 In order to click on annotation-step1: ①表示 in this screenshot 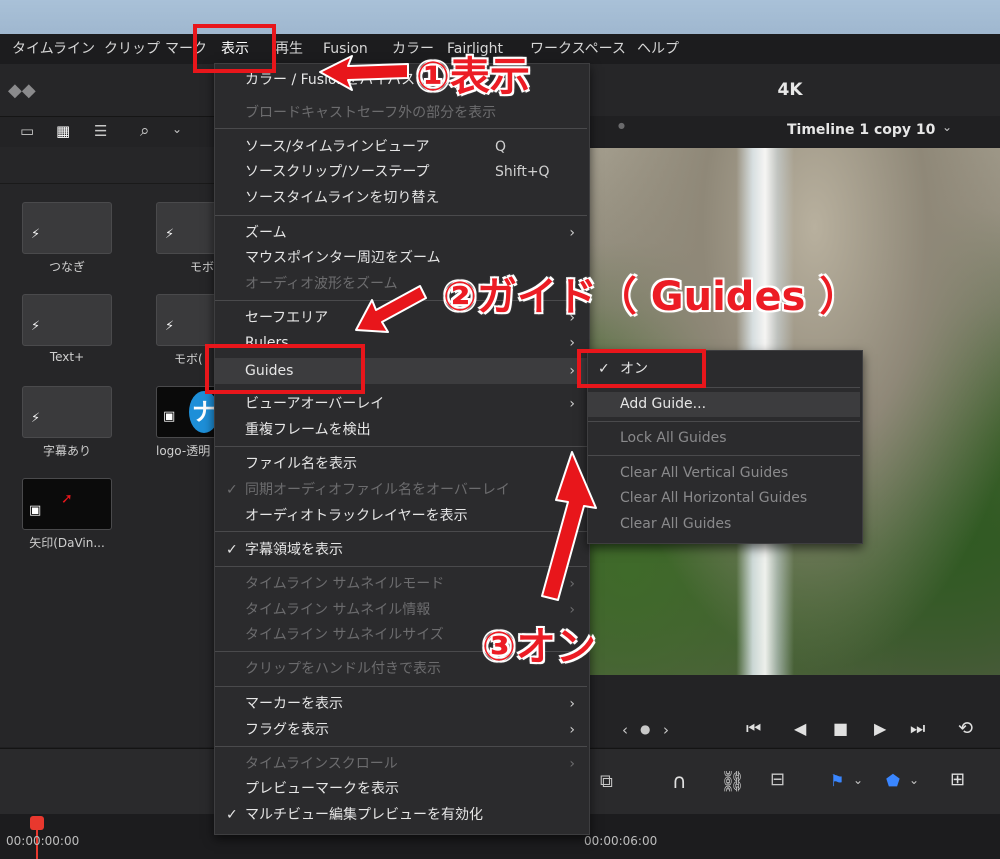, I will do `click(473, 77)`.